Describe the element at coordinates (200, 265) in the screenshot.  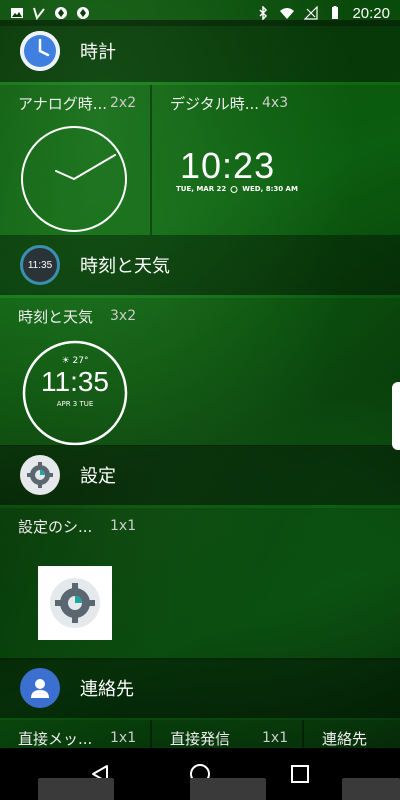
I see `app-header-time-weather: 11:35 時刻と天気` at that location.